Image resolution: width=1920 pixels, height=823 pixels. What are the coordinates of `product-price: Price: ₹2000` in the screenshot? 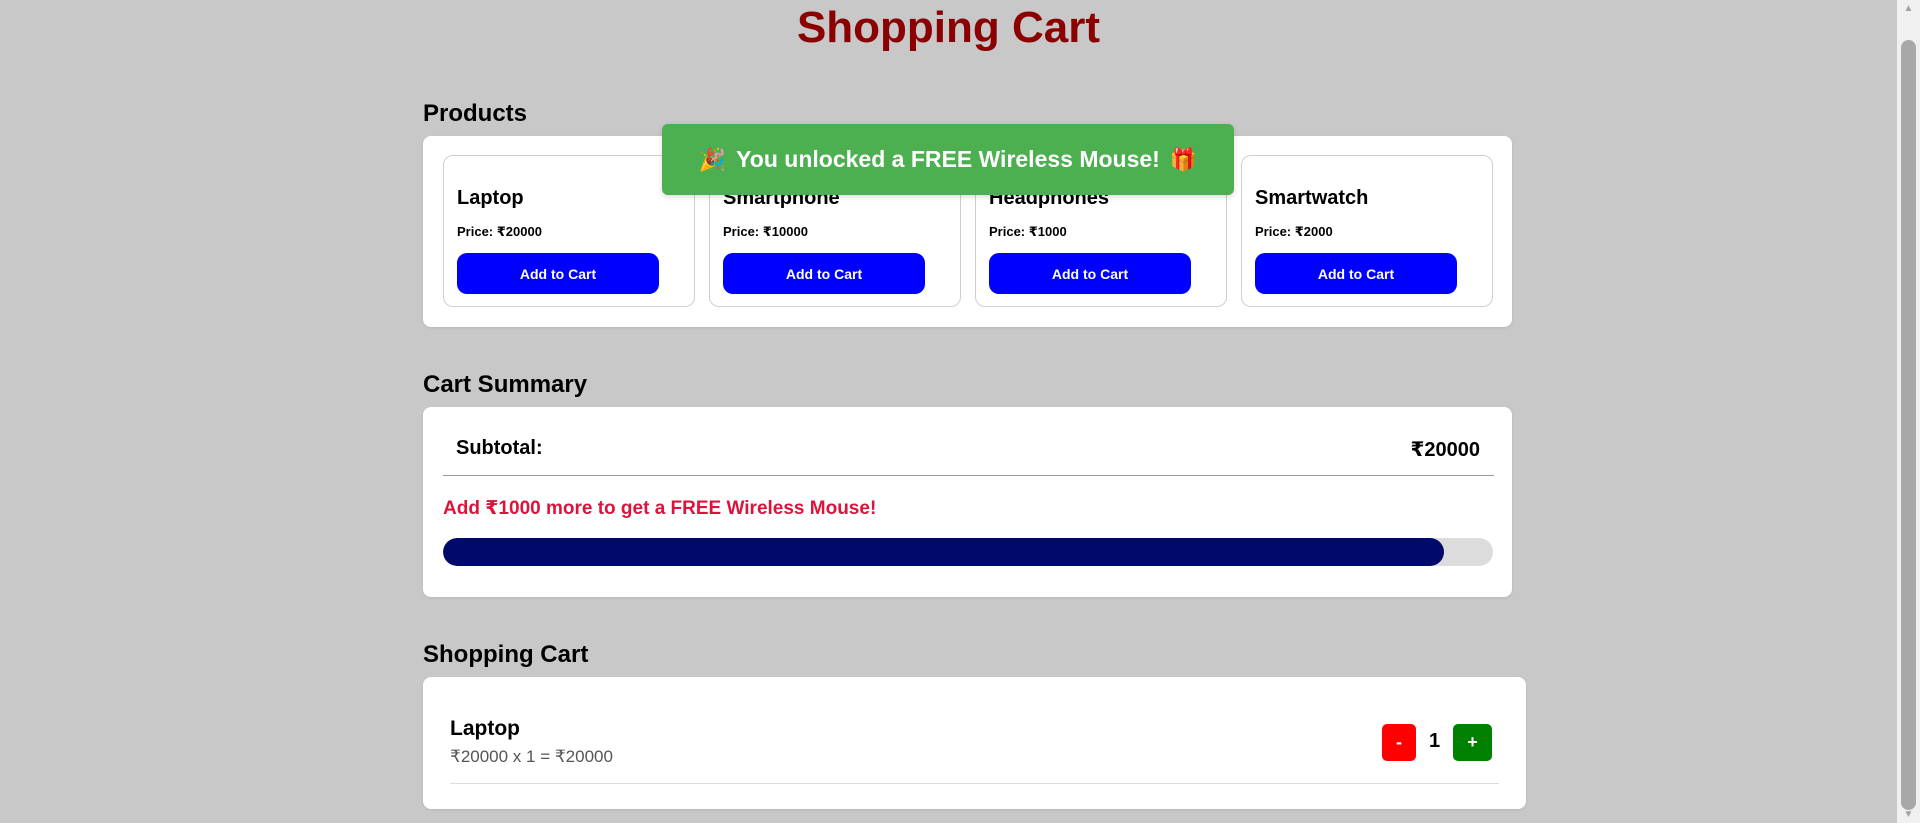 It's located at (1294, 231).